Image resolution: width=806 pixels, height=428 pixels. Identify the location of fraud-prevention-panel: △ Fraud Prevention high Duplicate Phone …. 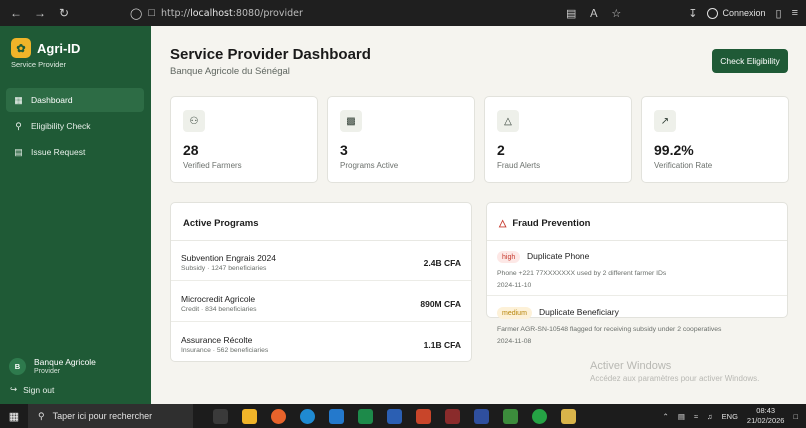
(637, 273).